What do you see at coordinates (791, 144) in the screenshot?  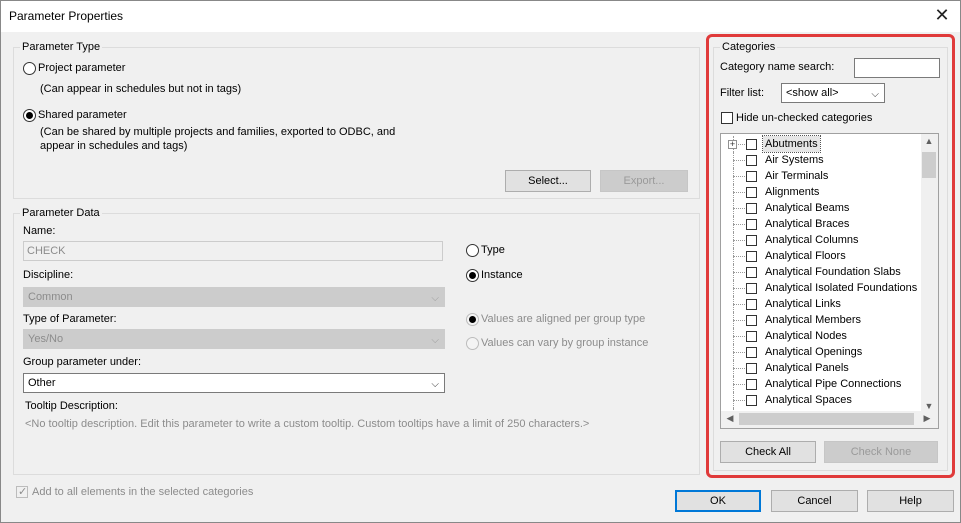 I see `category-label: Abutments` at bounding box center [791, 144].